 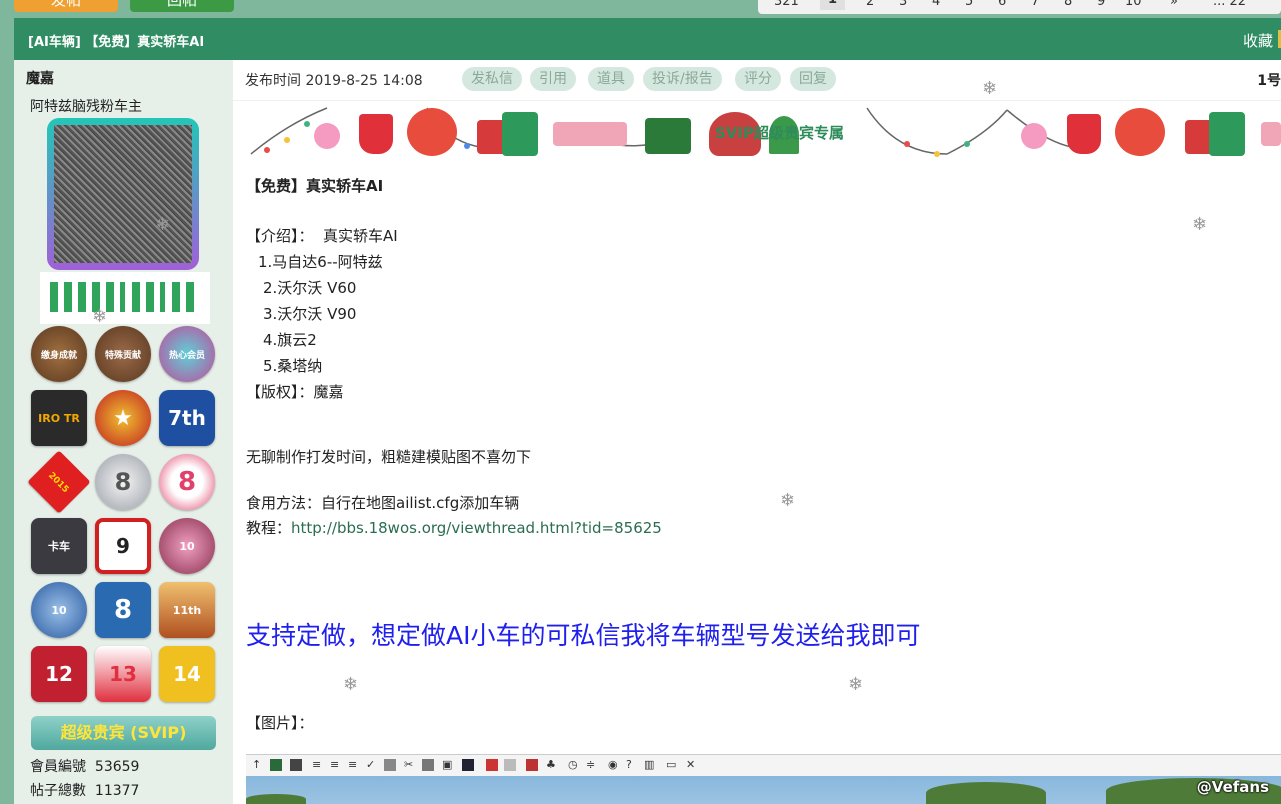 What do you see at coordinates (59, 482) in the screenshot?
I see `medal-icon: 2015` at bounding box center [59, 482].